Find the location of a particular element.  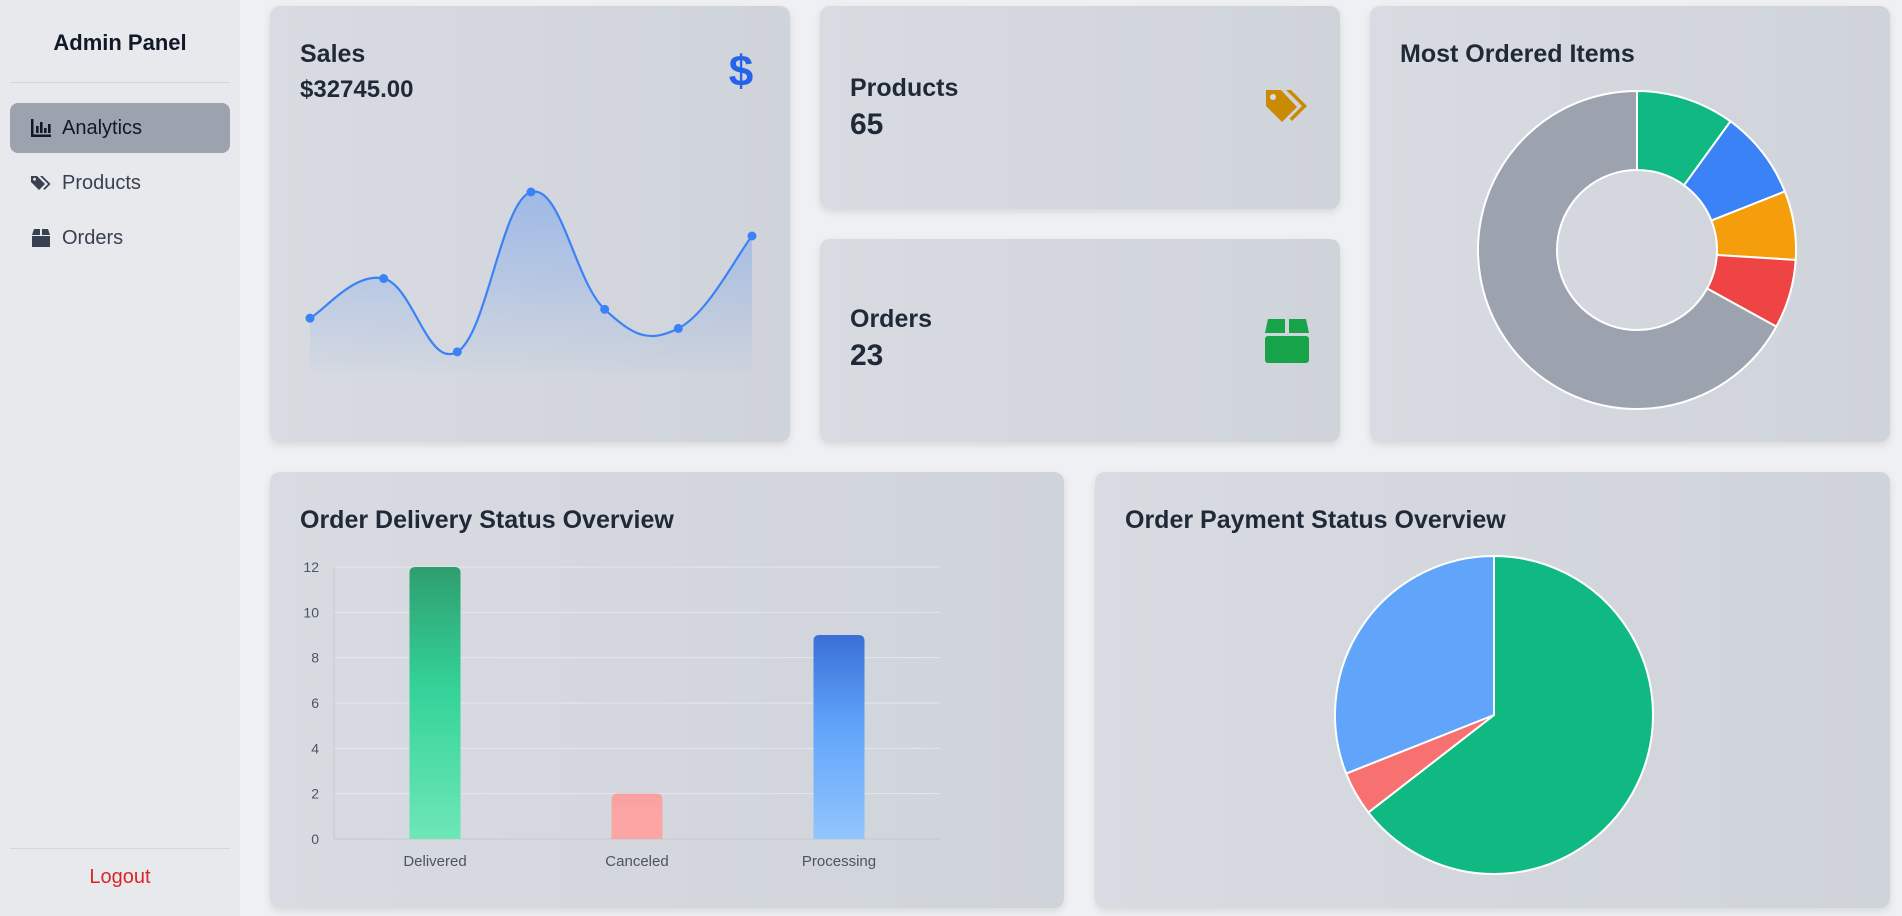

most-ordered-donut-chart is located at coordinates (1637, 249).